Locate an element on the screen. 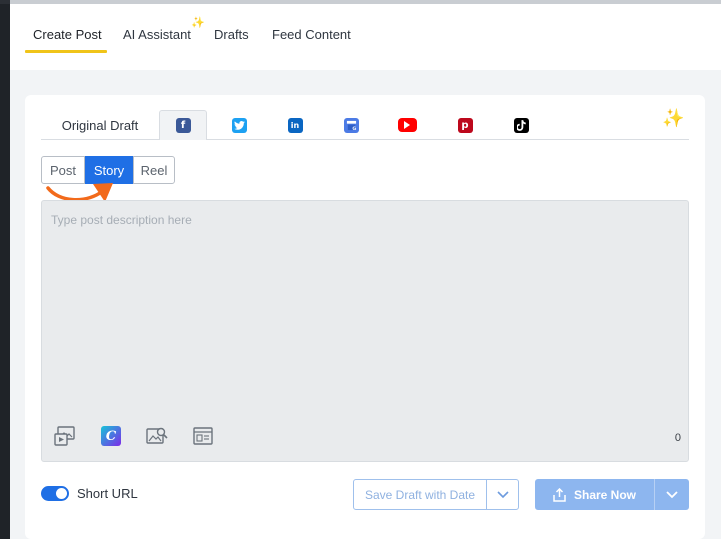 The height and width of the screenshot is (539, 721). save-draft-dropdown is located at coordinates (502, 494).